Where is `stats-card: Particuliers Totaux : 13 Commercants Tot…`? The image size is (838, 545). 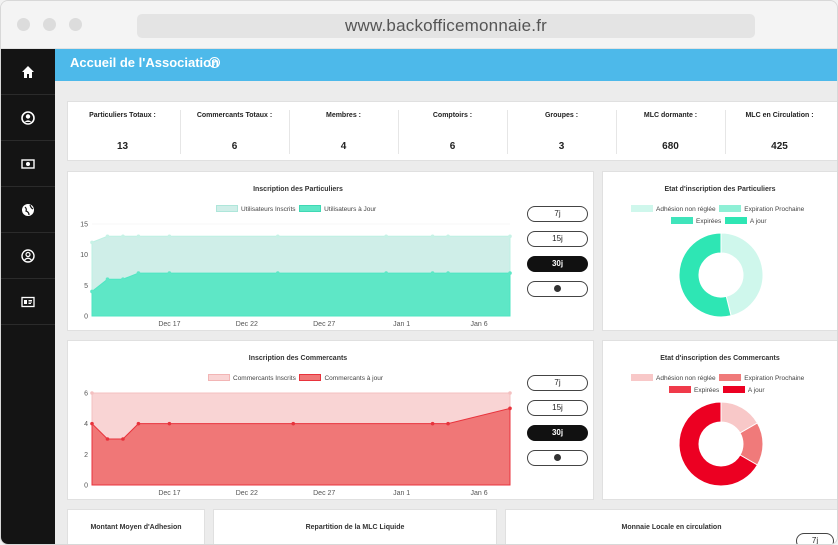
stats-card: Particuliers Totaux : 13 Commercants Tot… is located at coordinates (452, 131).